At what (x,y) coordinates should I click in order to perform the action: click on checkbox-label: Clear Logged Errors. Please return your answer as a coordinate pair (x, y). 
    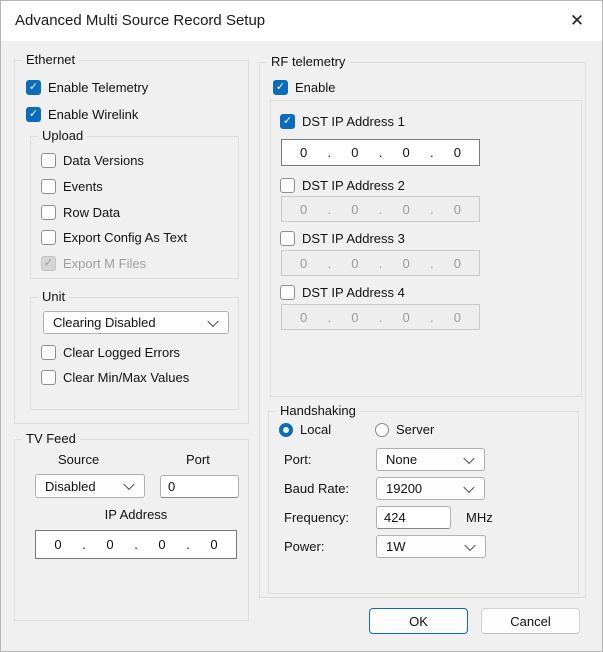
    Looking at the image, I should click on (122, 352).